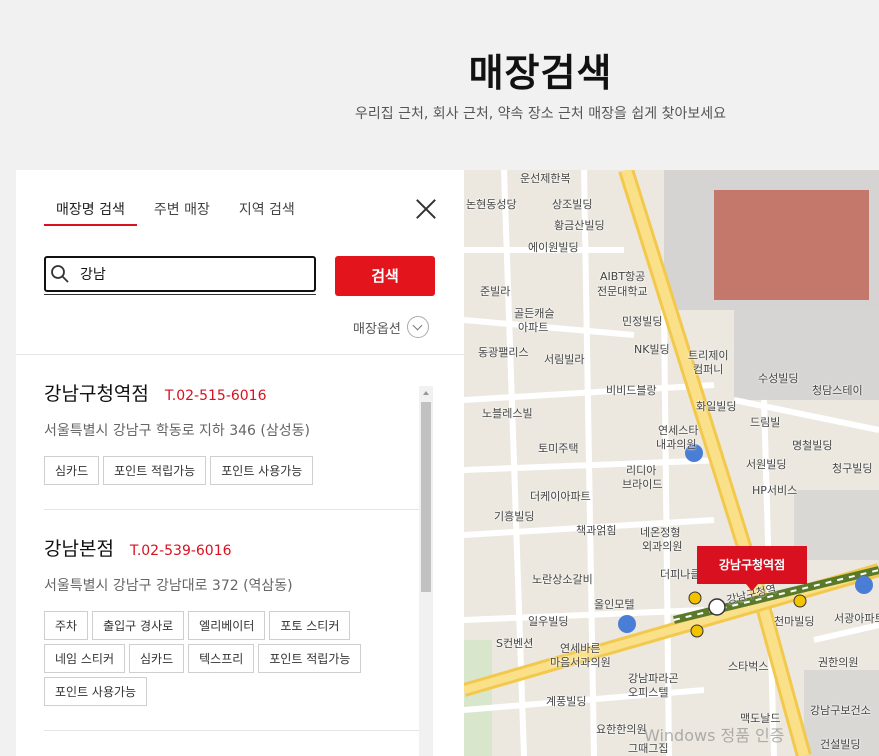 The image size is (879, 756). I want to click on page-title: 매장검색, so click(540, 73).